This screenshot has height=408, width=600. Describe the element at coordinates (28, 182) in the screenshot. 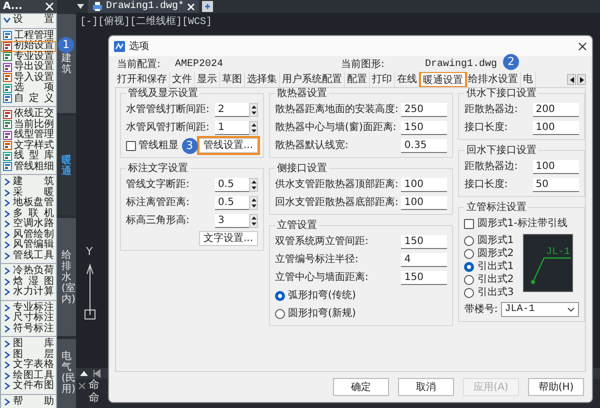

I see `sidebar-item: 建 筑` at that location.